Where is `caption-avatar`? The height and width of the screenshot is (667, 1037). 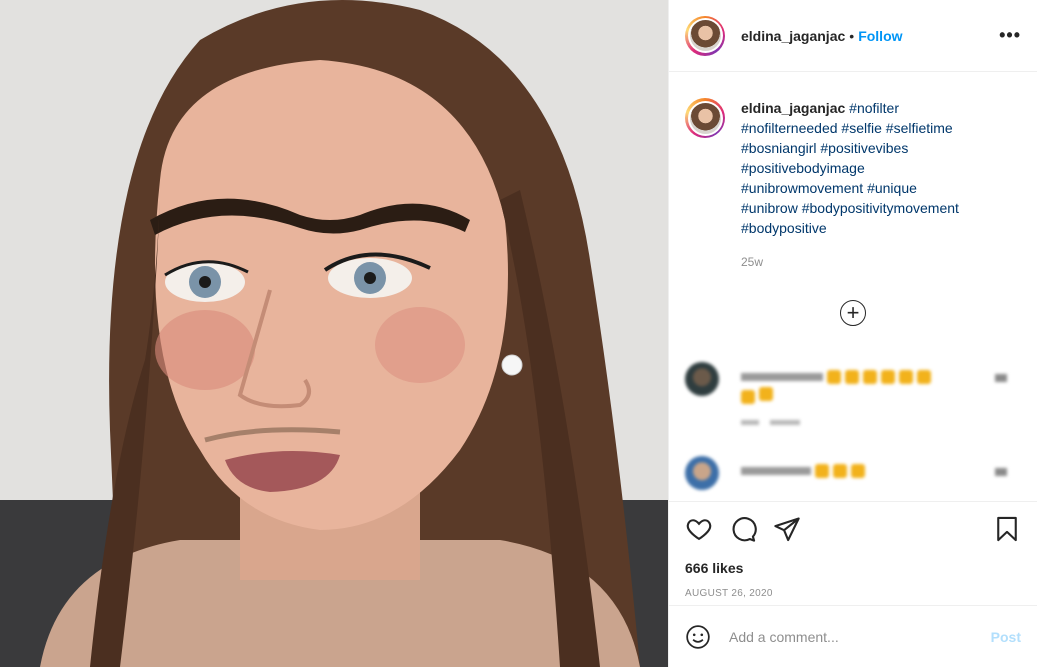
caption-avatar is located at coordinates (705, 118).